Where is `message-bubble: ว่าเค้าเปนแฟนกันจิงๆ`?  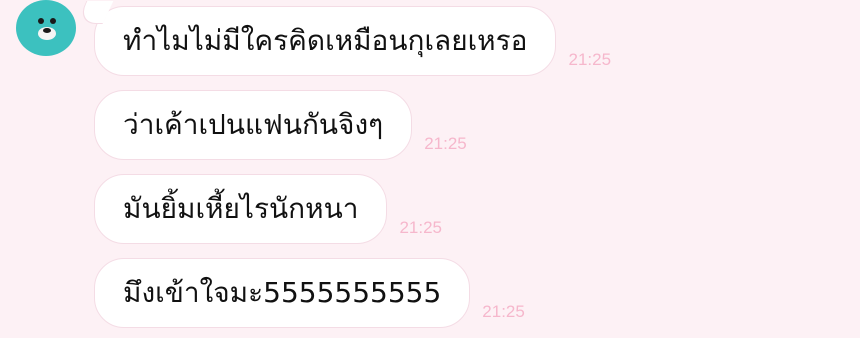
message-bubble: ว่าเค้าเปนแฟนกันจิงๆ is located at coordinates (253, 125).